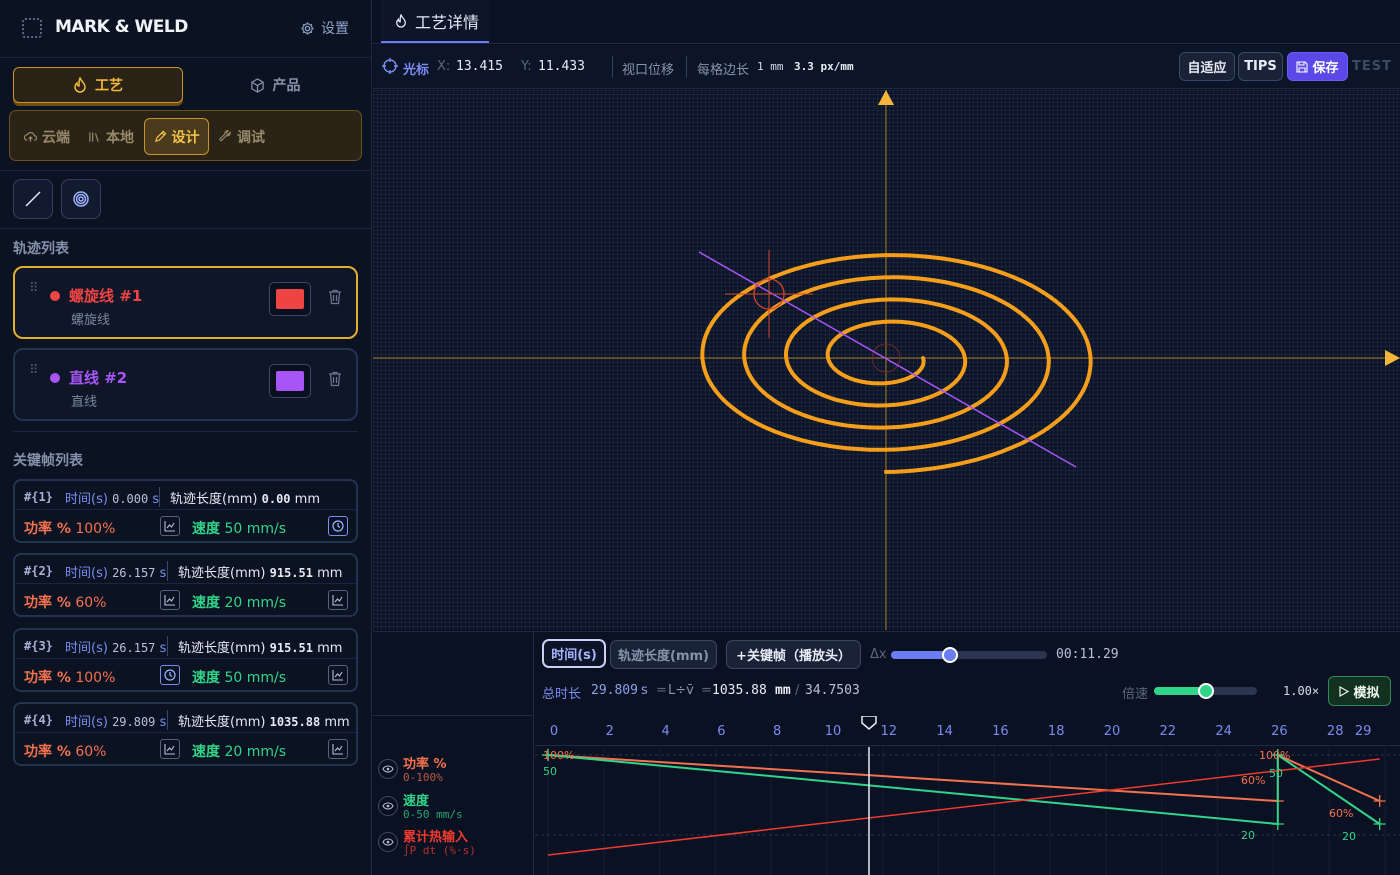  I want to click on playhead-slider, so click(969, 655).